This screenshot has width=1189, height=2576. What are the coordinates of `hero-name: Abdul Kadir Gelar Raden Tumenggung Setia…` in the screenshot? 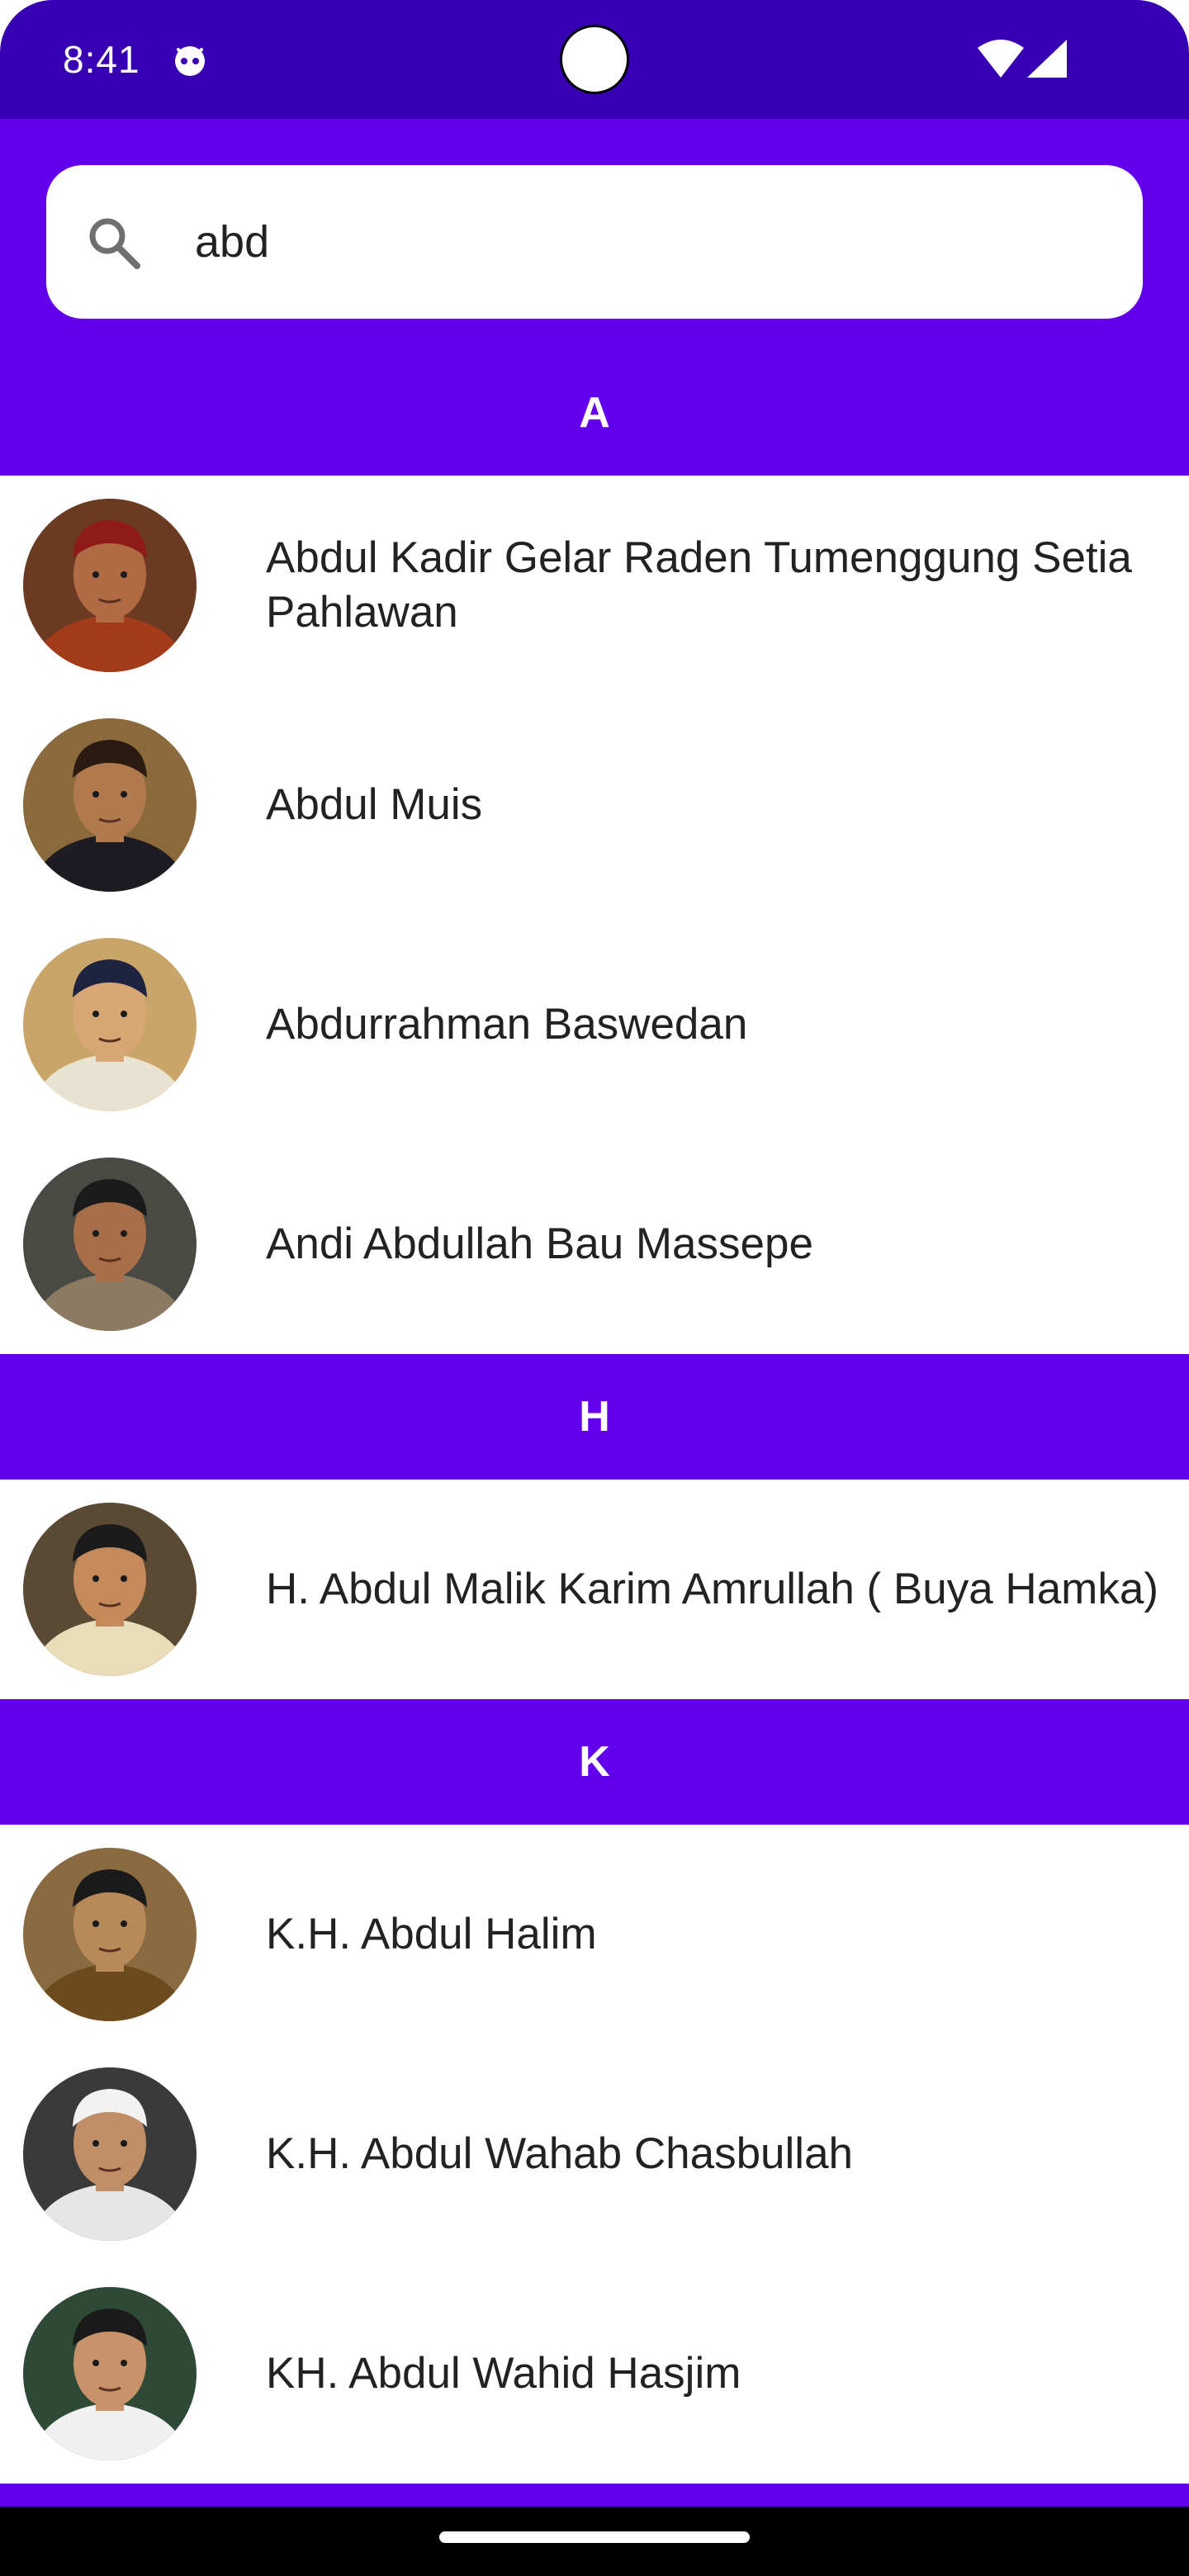 It's located at (699, 585).